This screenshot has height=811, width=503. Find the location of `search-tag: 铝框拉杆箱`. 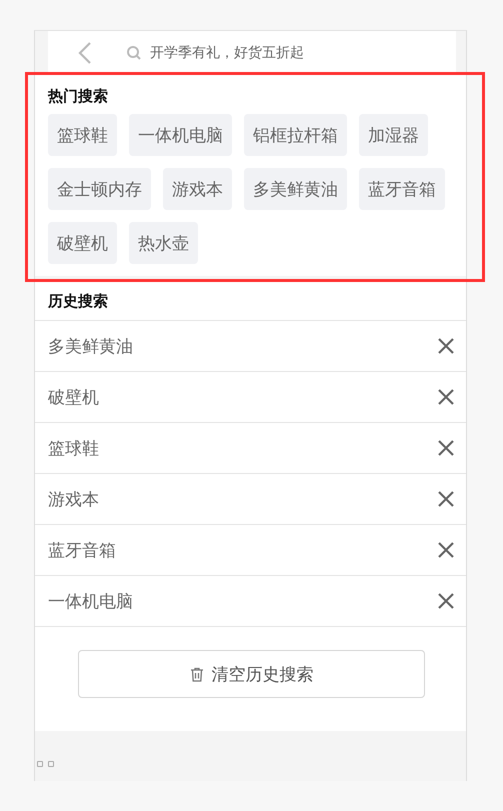

search-tag: 铝框拉杆箱 is located at coordinates (295, 135).